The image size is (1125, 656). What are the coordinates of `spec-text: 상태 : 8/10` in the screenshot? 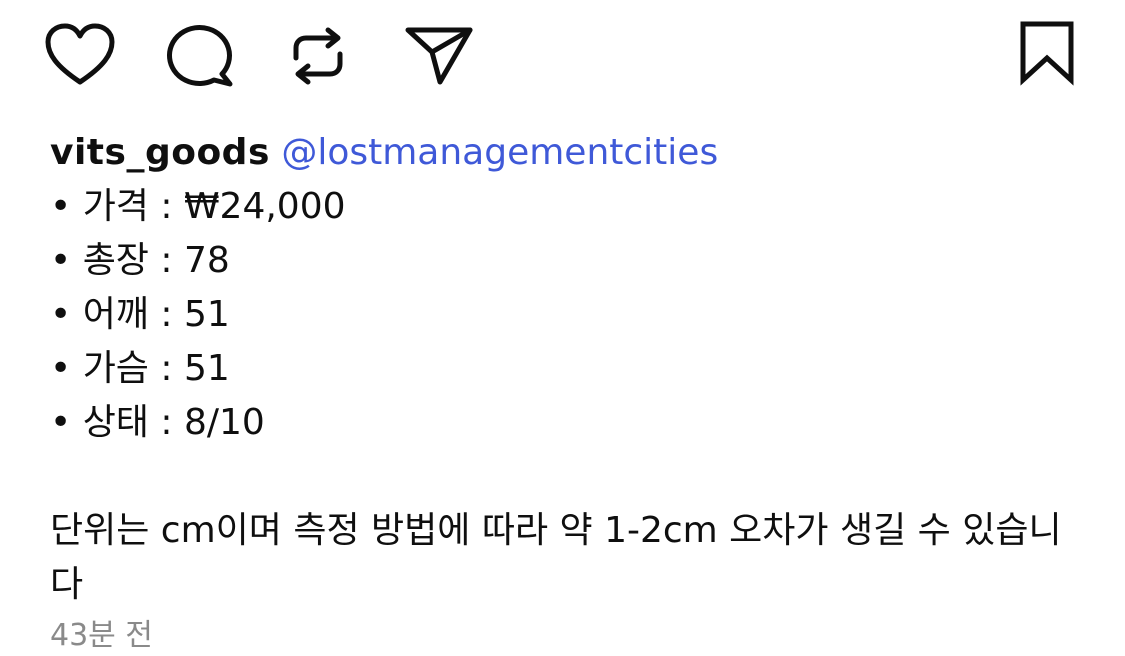 It's located at (173, 422).